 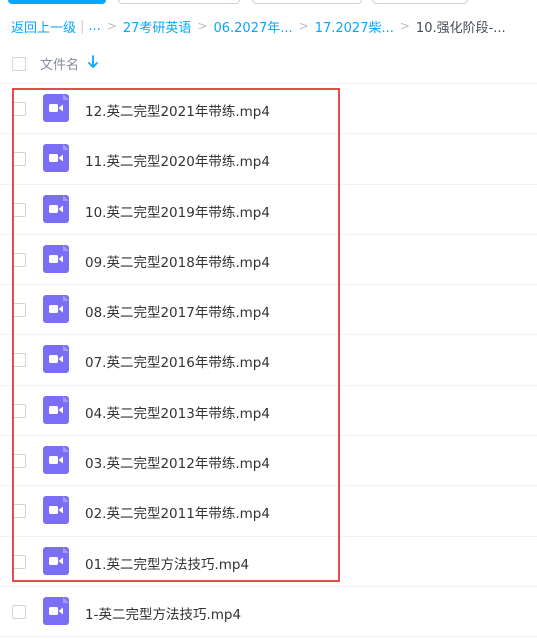 What do you see at coordinates (57, 2) in the screenshot?
I see `upload-button` at bounding box center [57, 2].